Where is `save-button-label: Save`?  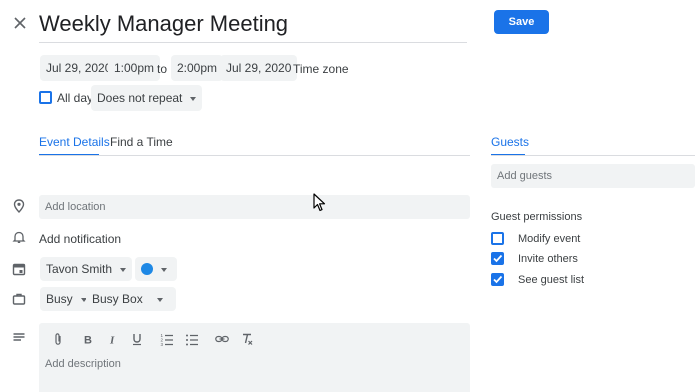 save-button-label: Save is located at coordinates (521, 22).